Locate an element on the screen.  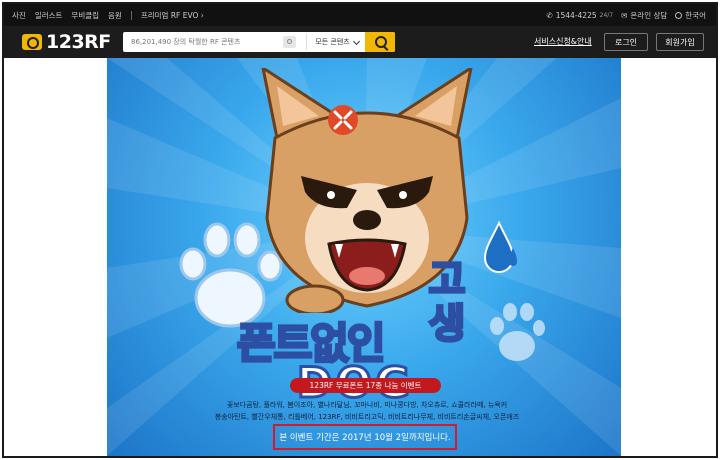
chat-icon: ✉ is located at coordinates (624, 15).